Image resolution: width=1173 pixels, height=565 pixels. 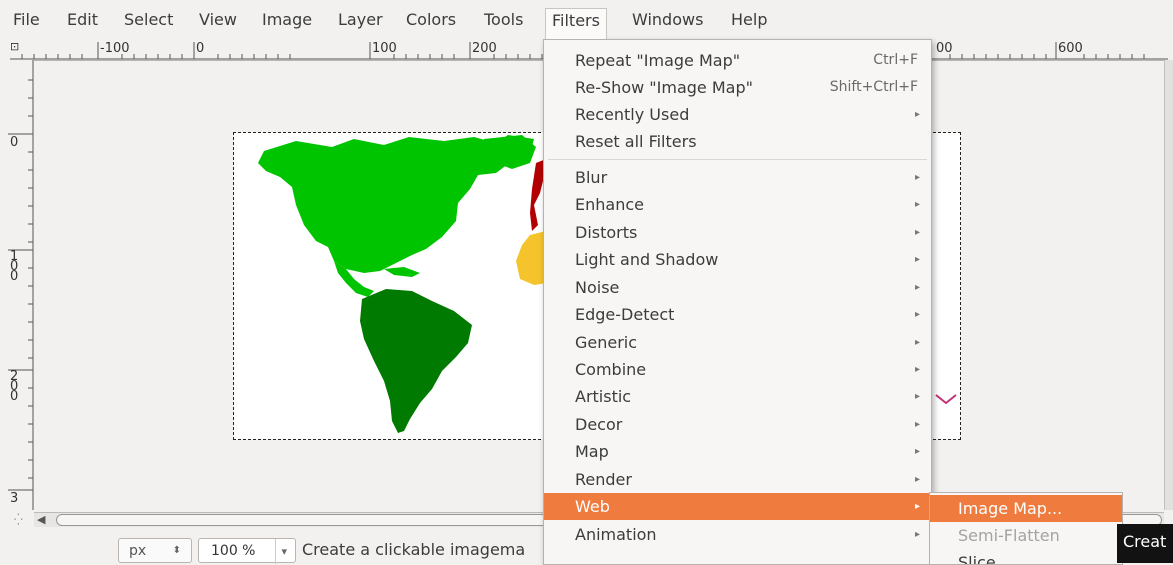 What do you see at coordinates (873, 87) in the screenshot?
I see `shortcut-label: Shift+Ctrl+F` at bounding box center [873, 87].